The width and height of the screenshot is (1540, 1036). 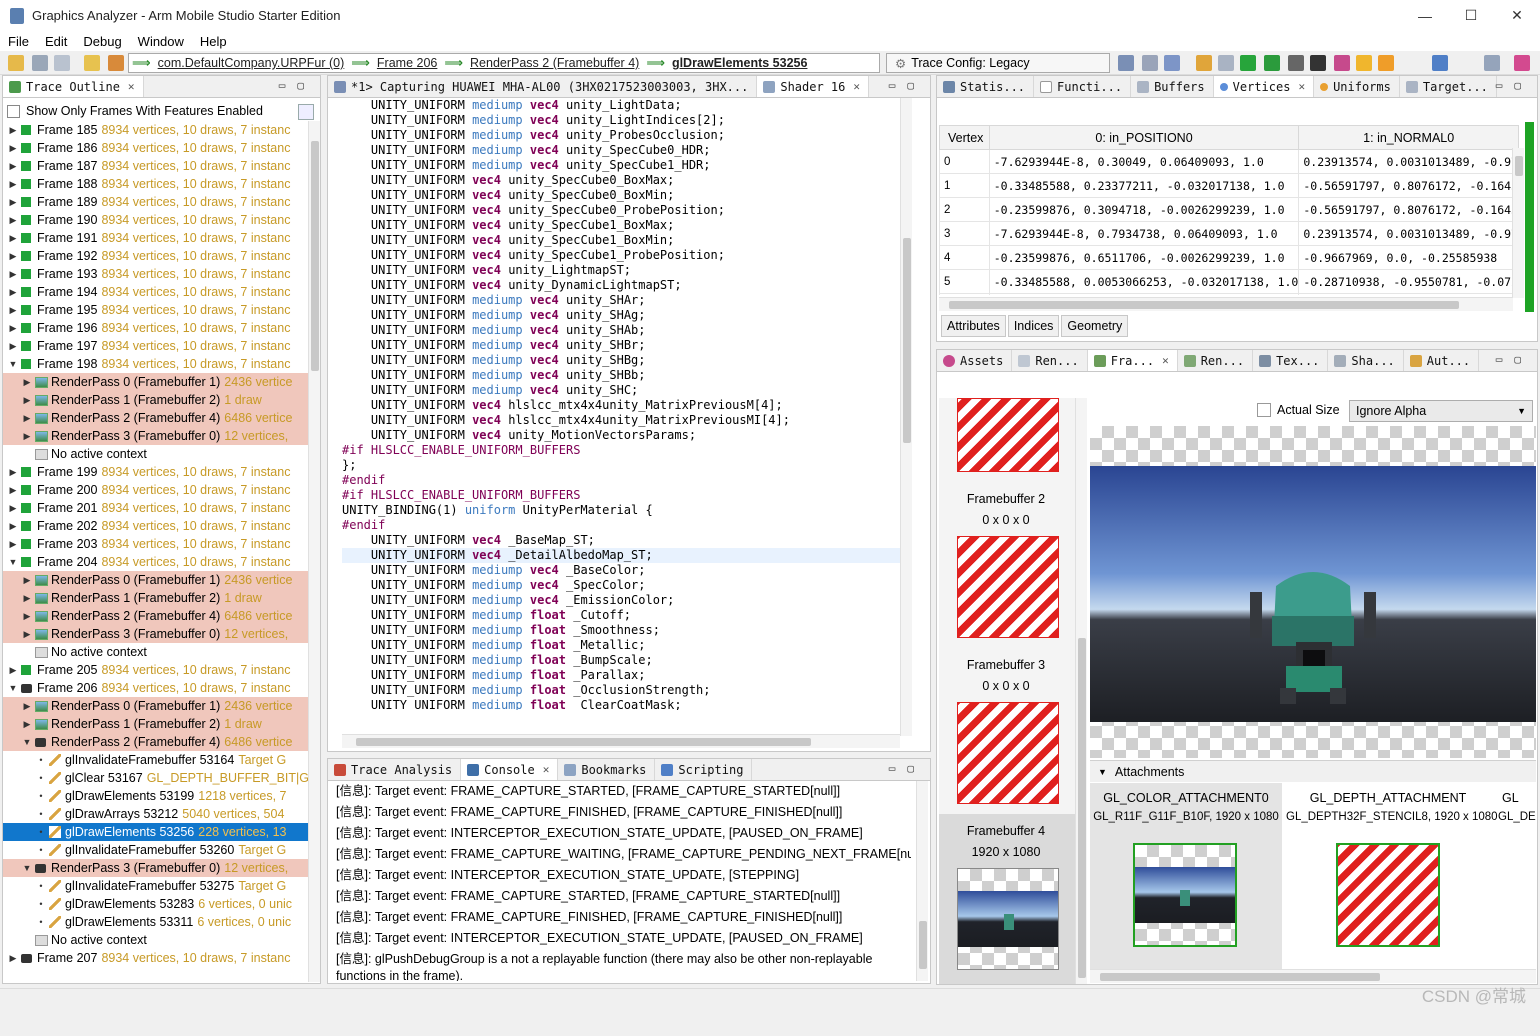 What do you see at coordinates (156, 922) in the screenshot?
I see `call-row: • glDrawElements 53311 6 vertices, 0 unic` at bounding box center [156, 922].